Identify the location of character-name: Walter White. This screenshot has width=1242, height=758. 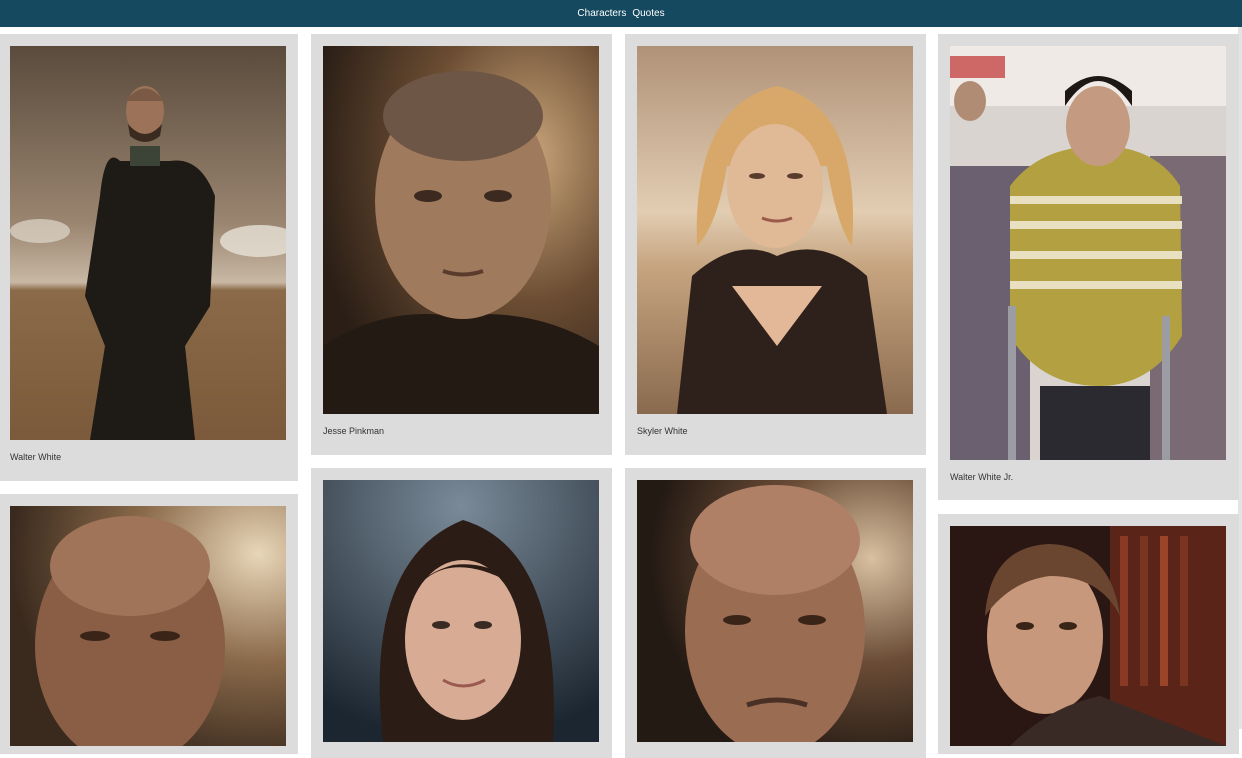
(36, 457).